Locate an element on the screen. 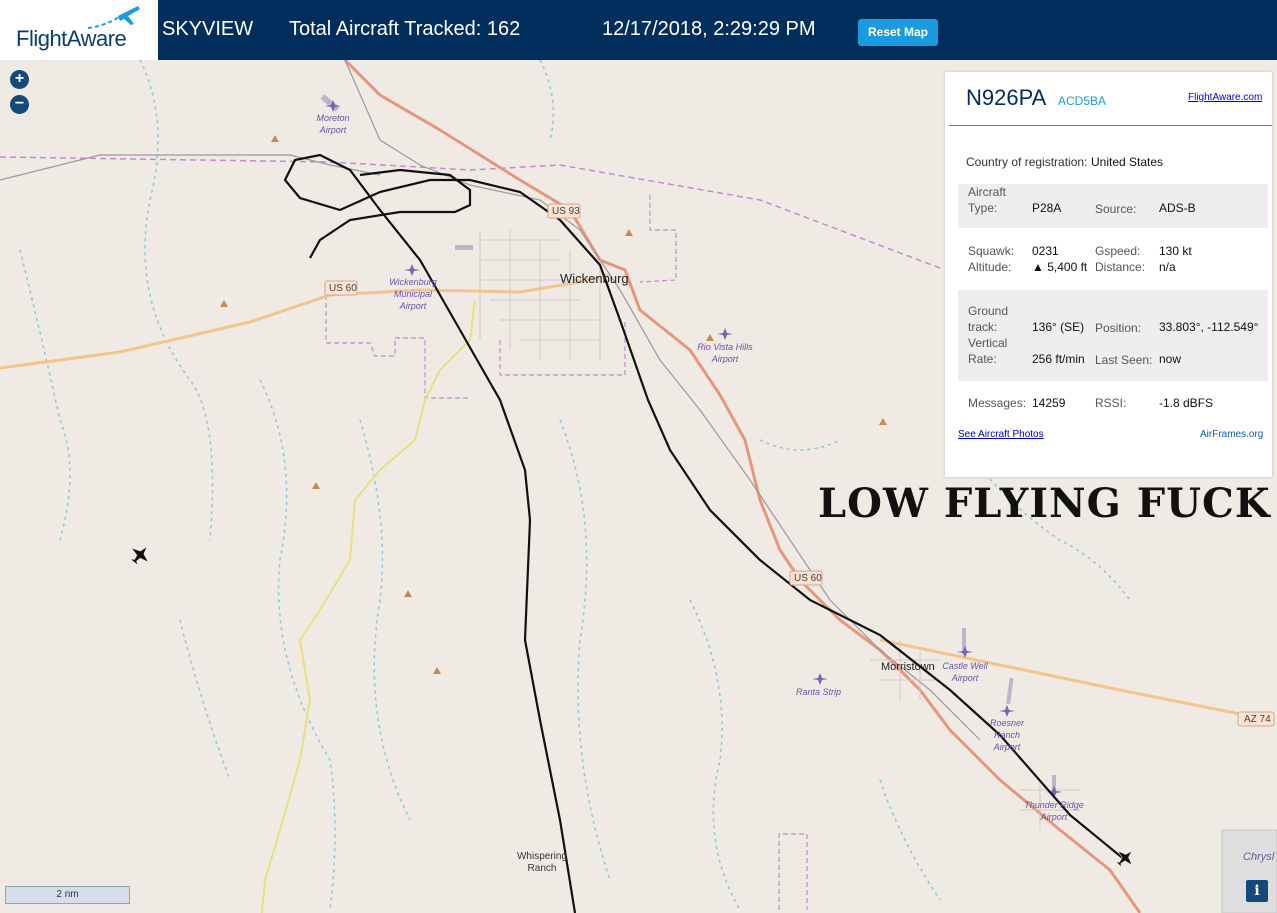 This screenshot has height=913, width=1277. country-value: United States is located at coordinates (1127, 162).